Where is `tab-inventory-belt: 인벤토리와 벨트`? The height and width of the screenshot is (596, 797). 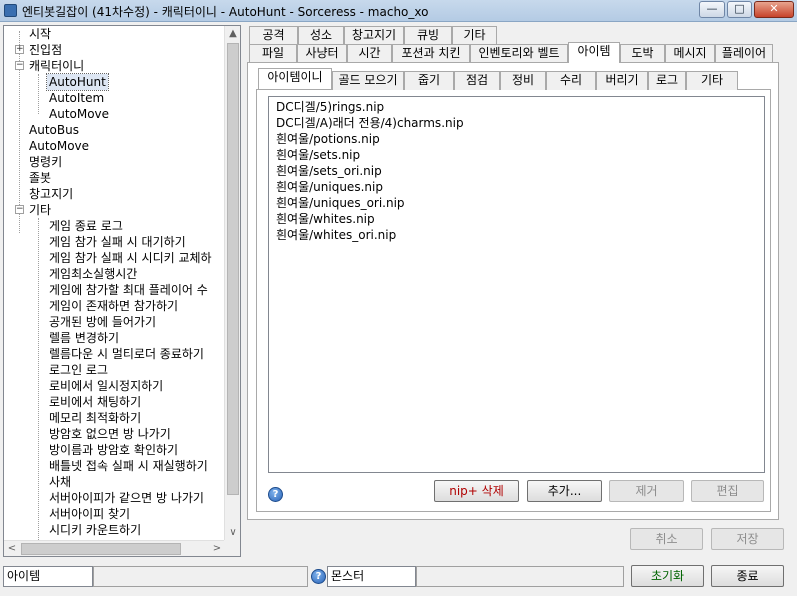 tab-inventory-belt: 인벤토리와 벨트 is located at coordinates (519, 53).